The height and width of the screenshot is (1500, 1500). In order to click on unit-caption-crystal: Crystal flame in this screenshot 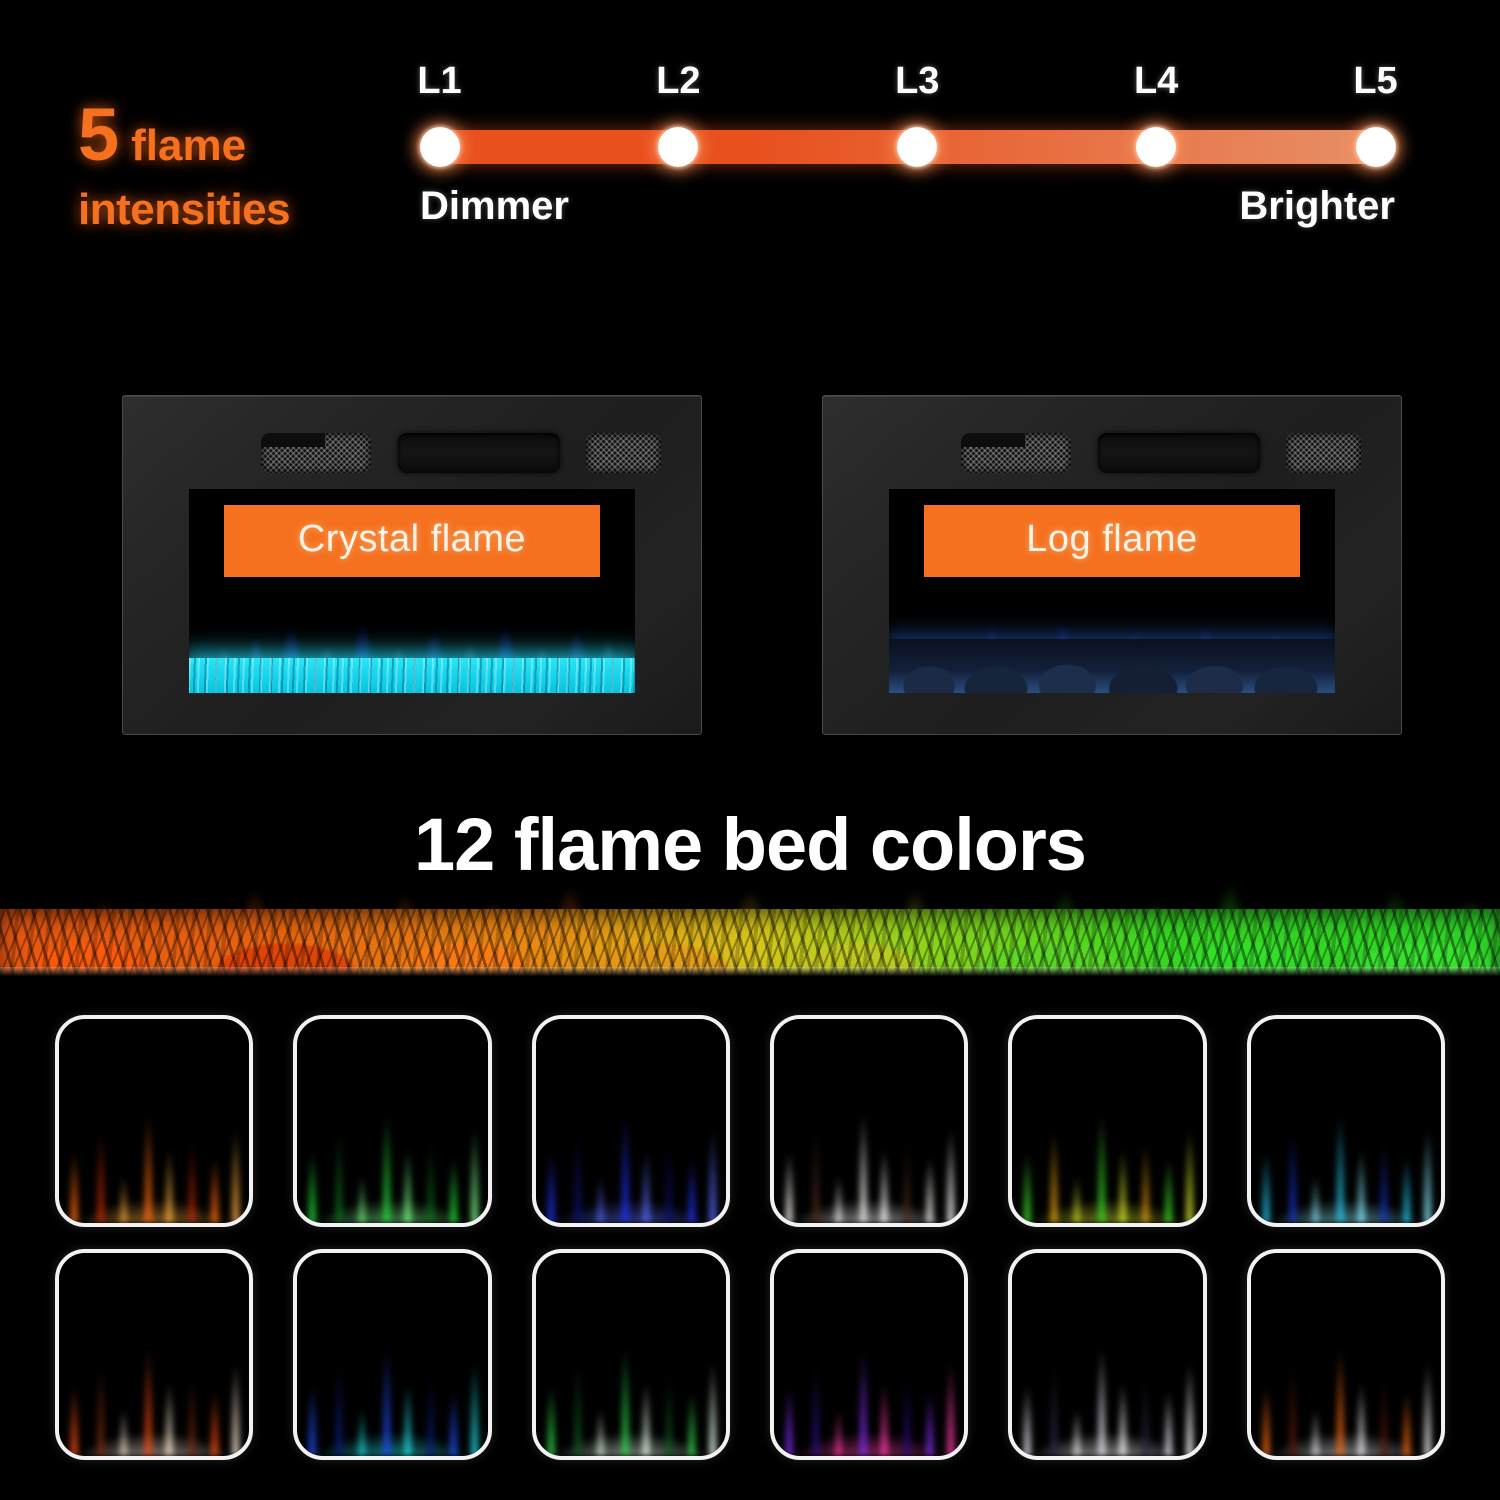, I will do `click(412, 540)`.